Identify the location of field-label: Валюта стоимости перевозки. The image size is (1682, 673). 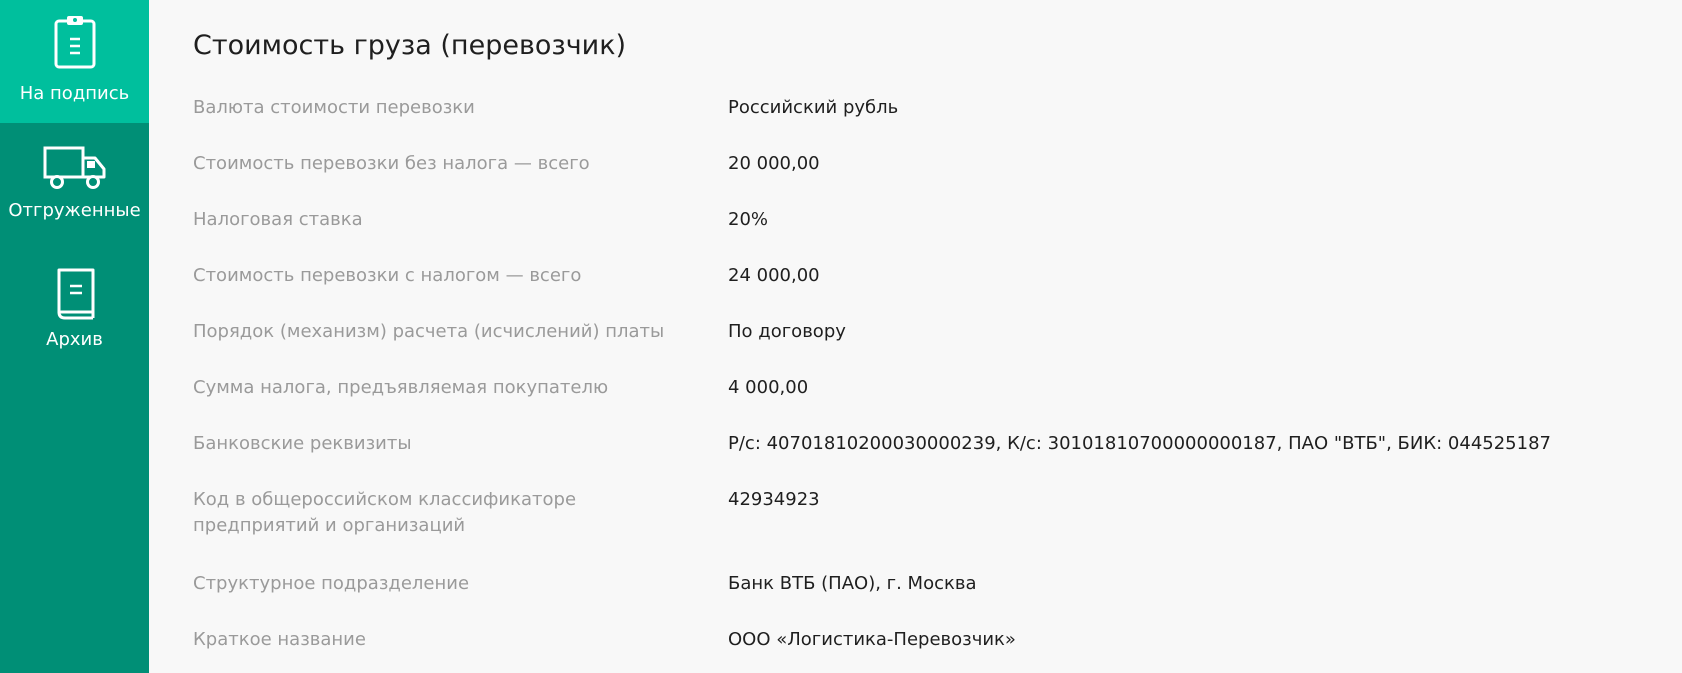
(334, 107).